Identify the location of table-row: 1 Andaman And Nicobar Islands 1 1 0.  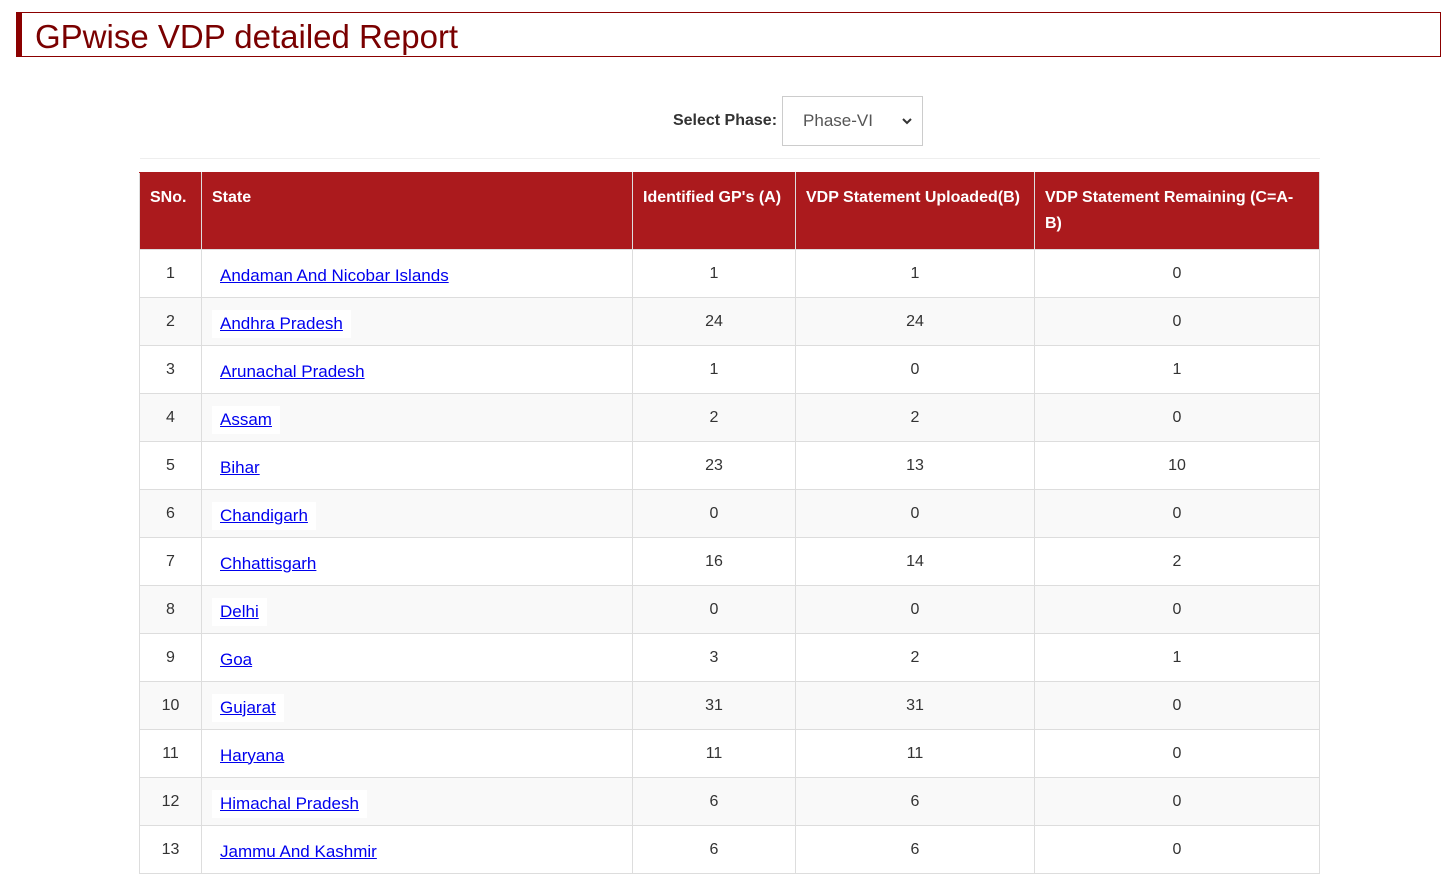
(729, 273).